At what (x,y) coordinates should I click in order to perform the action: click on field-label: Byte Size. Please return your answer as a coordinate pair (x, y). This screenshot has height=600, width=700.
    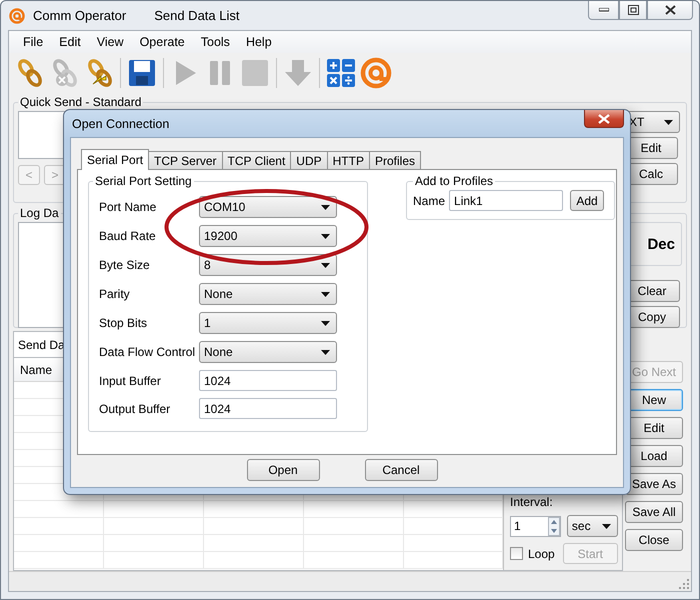
    Looking at the image, I should click on (125, 265).